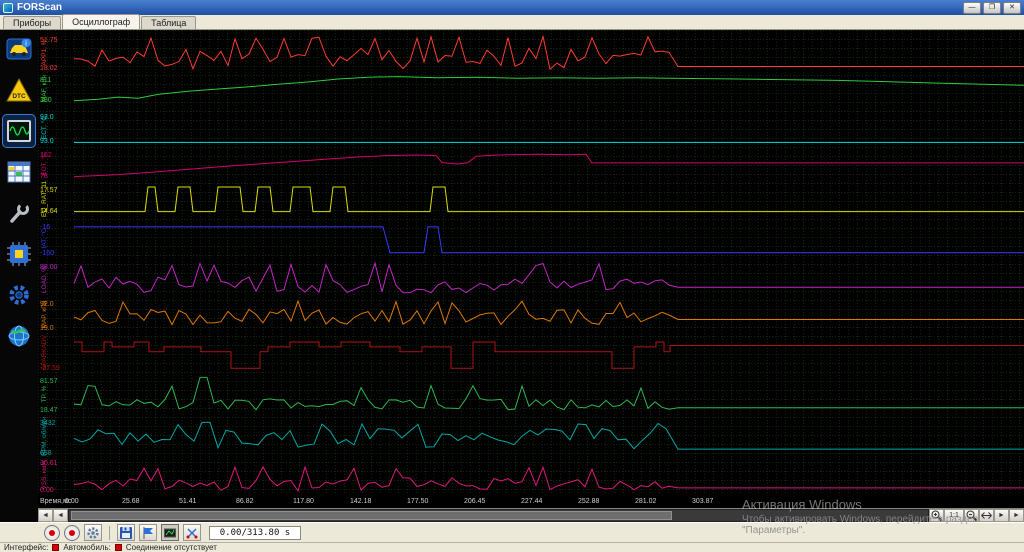  I want to click on flag-icon, so click(148, 532).